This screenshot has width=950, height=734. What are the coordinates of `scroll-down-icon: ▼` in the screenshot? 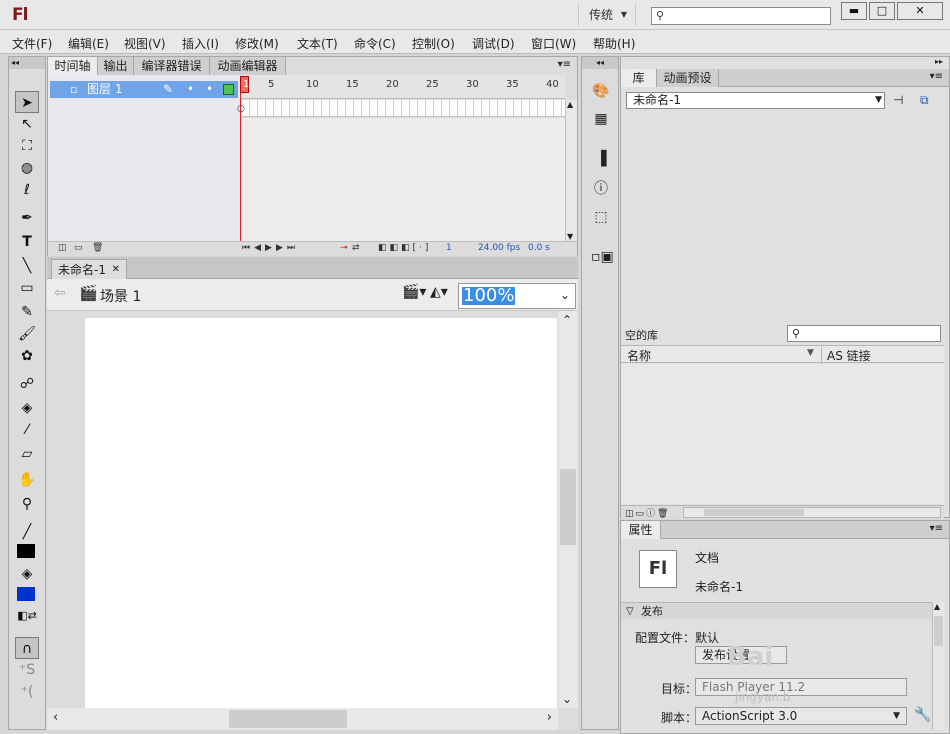 It's located at (570, 236).